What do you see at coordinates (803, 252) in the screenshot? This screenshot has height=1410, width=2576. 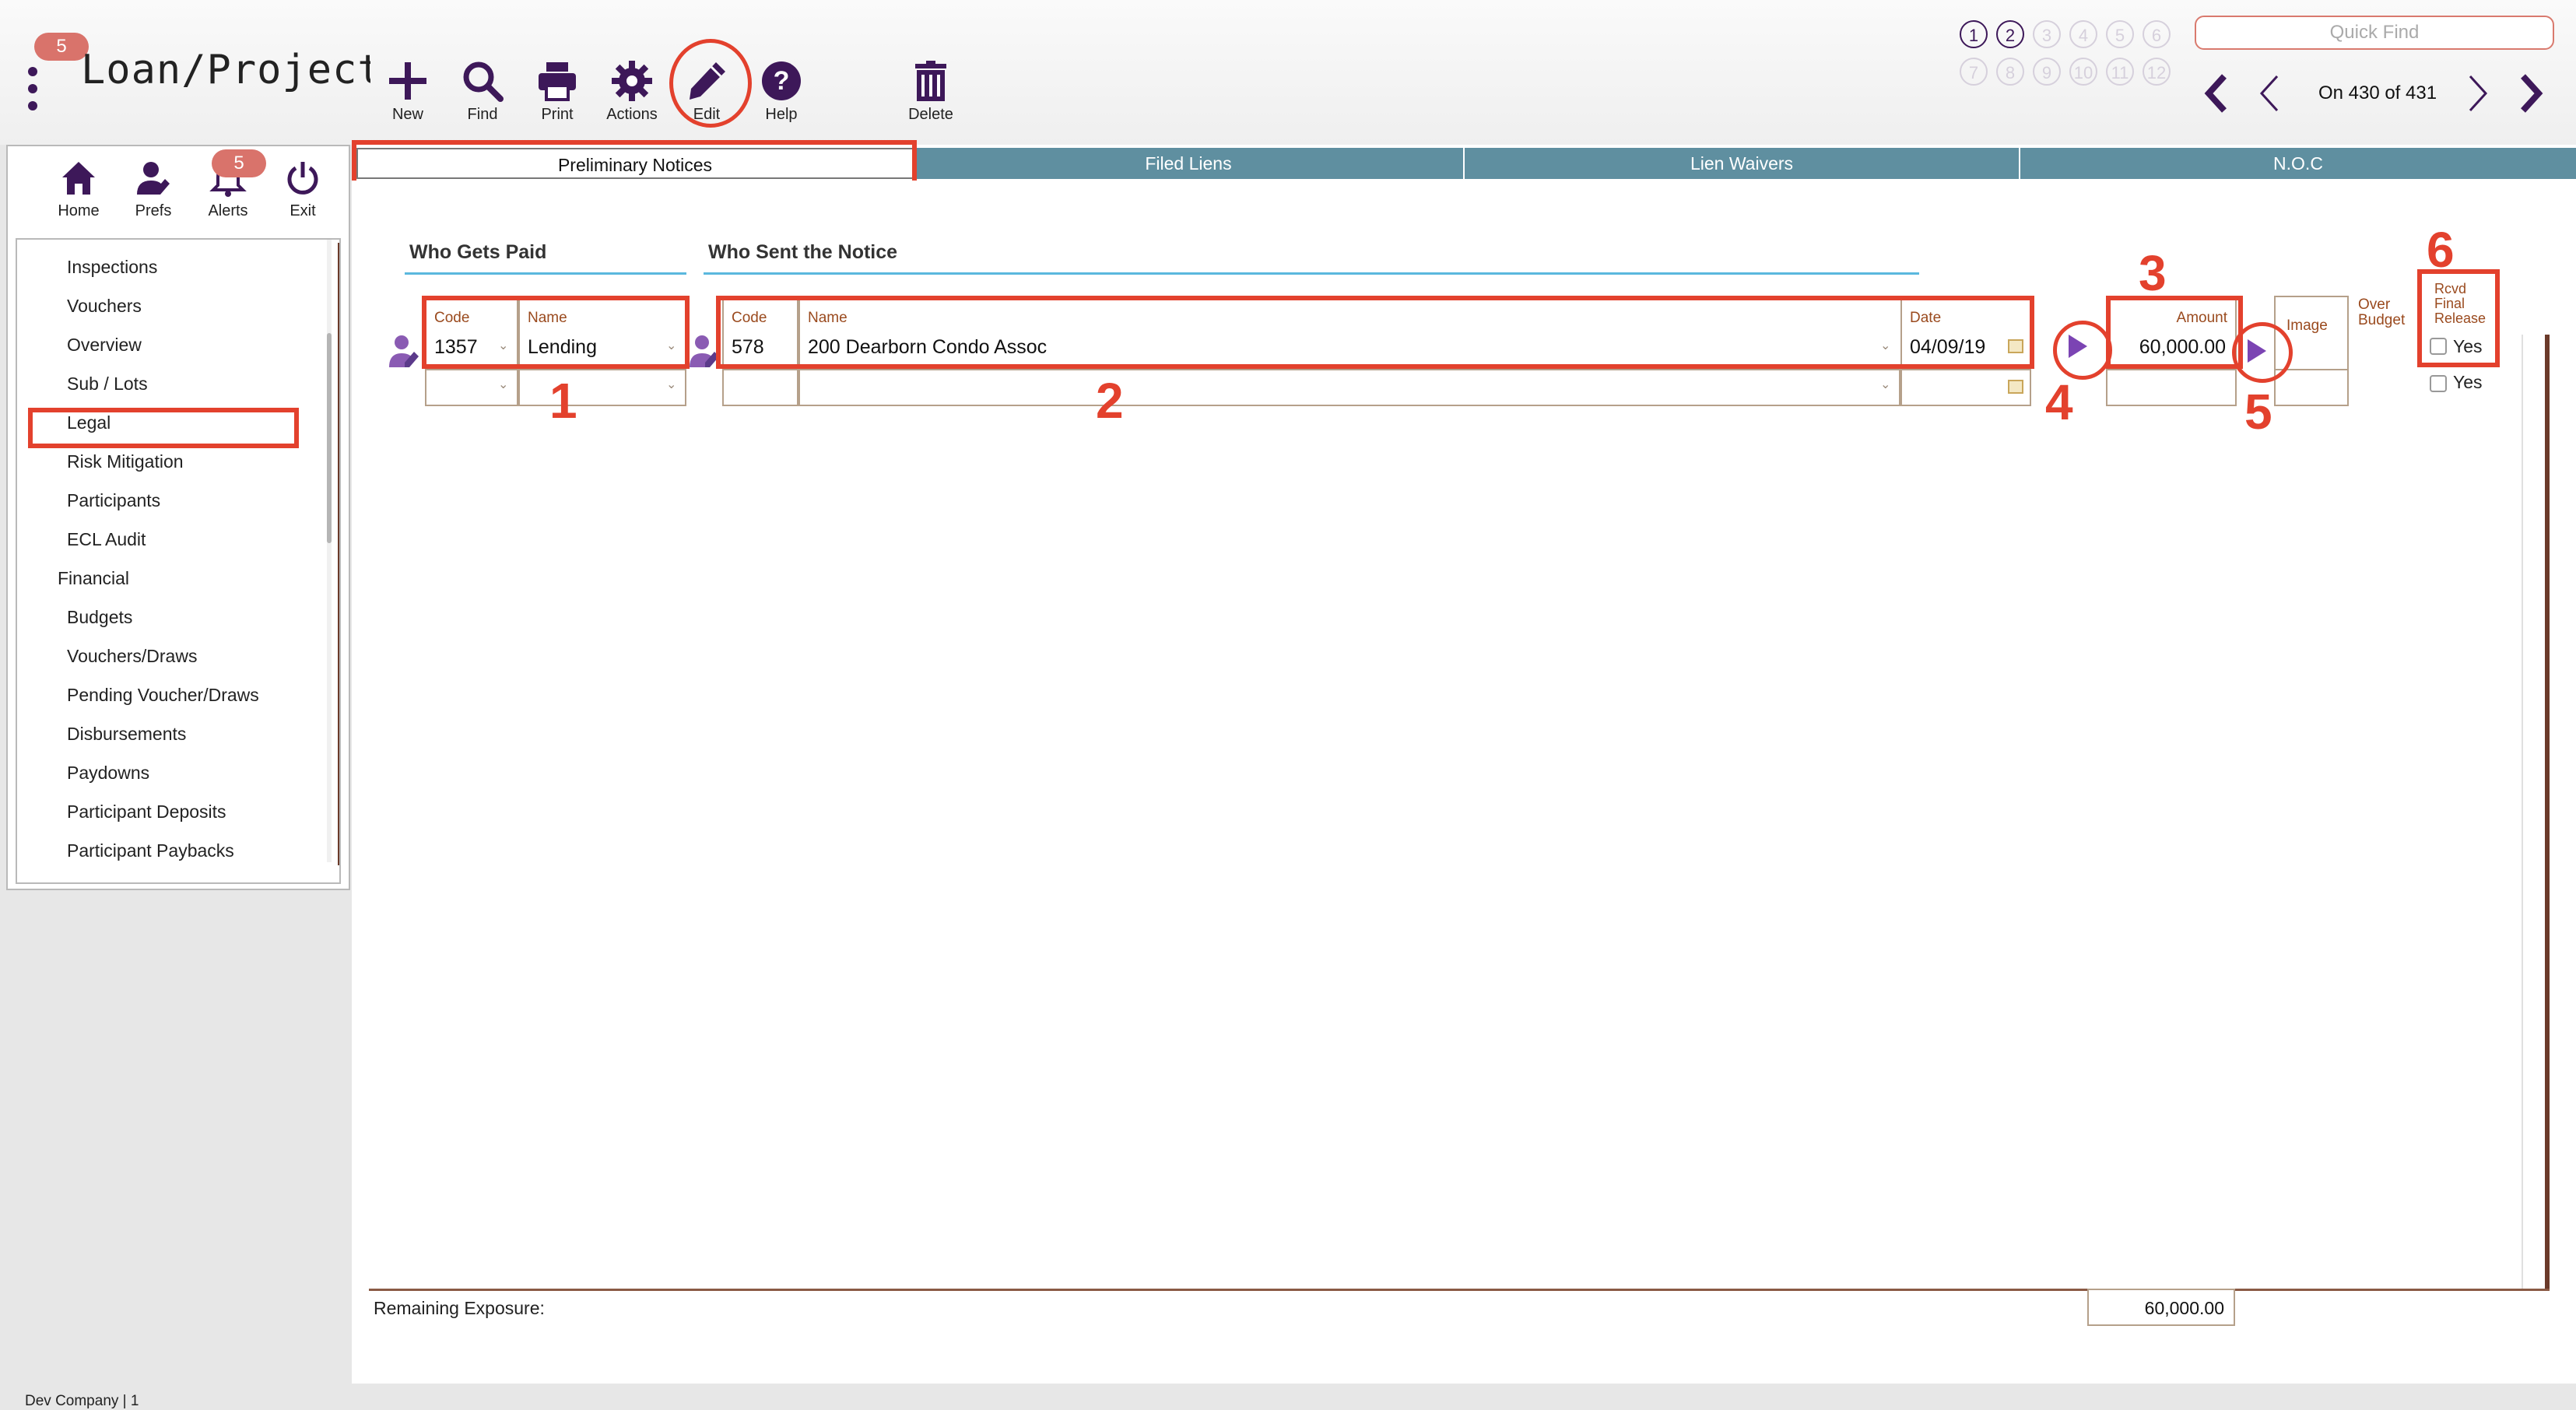 I see `who-sent-notice-heading: Who Sent the Notice` at bounding box center [803, 252].